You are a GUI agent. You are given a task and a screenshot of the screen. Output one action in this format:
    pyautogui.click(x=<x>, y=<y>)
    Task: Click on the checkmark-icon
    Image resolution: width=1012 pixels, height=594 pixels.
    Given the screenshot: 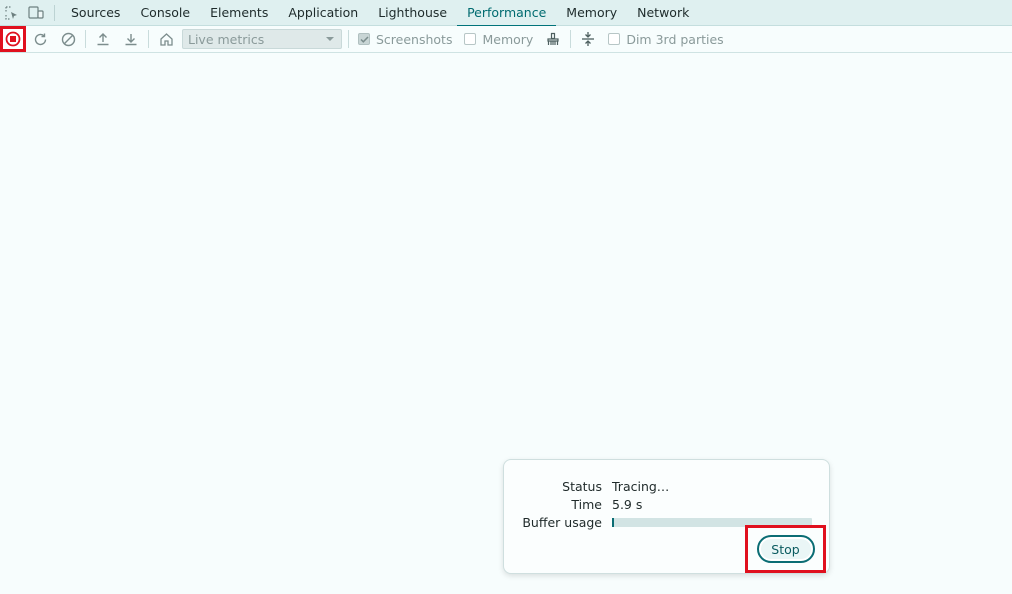 What is the action you would take?
    pyautogui.click(x=364, y=39)
    